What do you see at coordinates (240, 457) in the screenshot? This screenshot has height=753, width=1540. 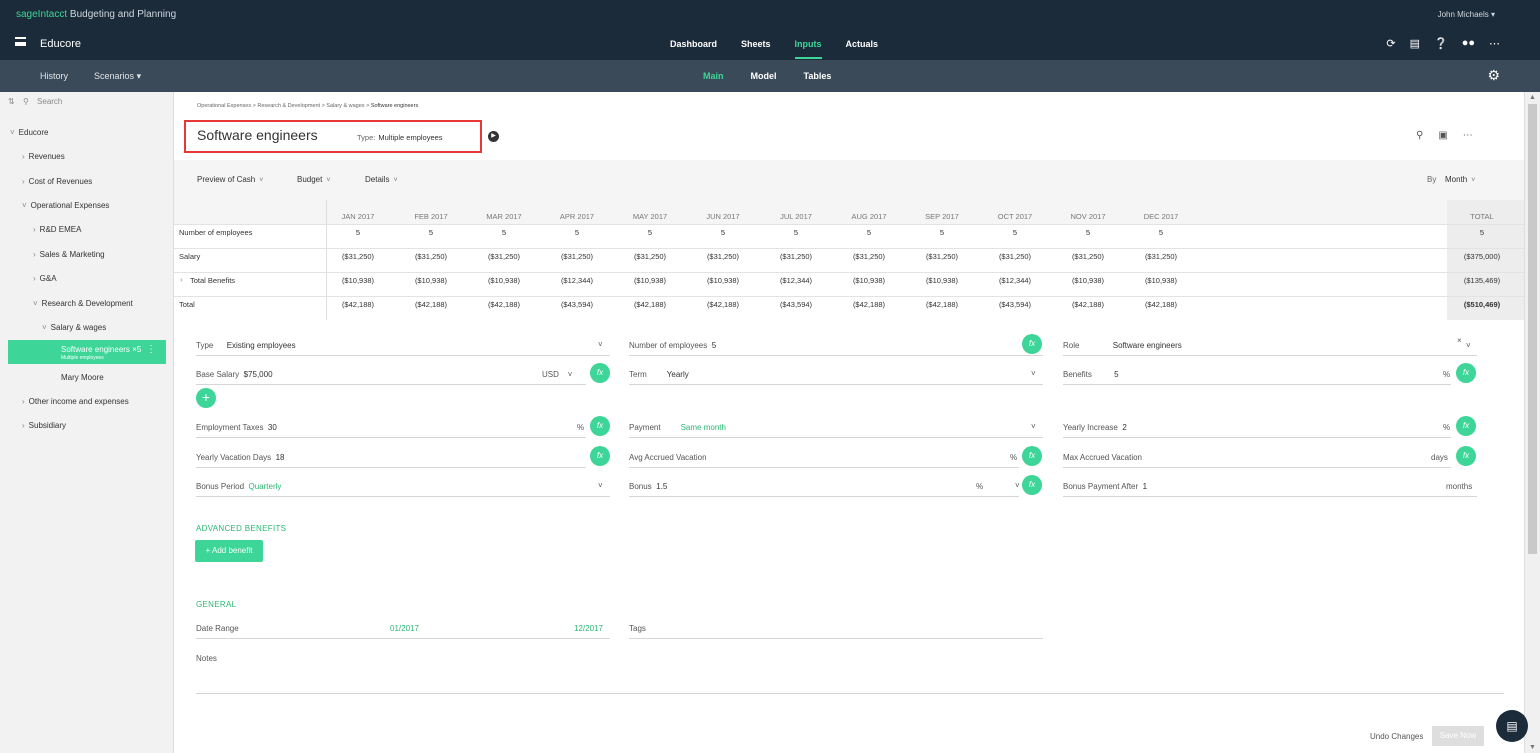 I see `vacation-days-field: Yearly Vacation Days 18` at bounding box center [240, 457].